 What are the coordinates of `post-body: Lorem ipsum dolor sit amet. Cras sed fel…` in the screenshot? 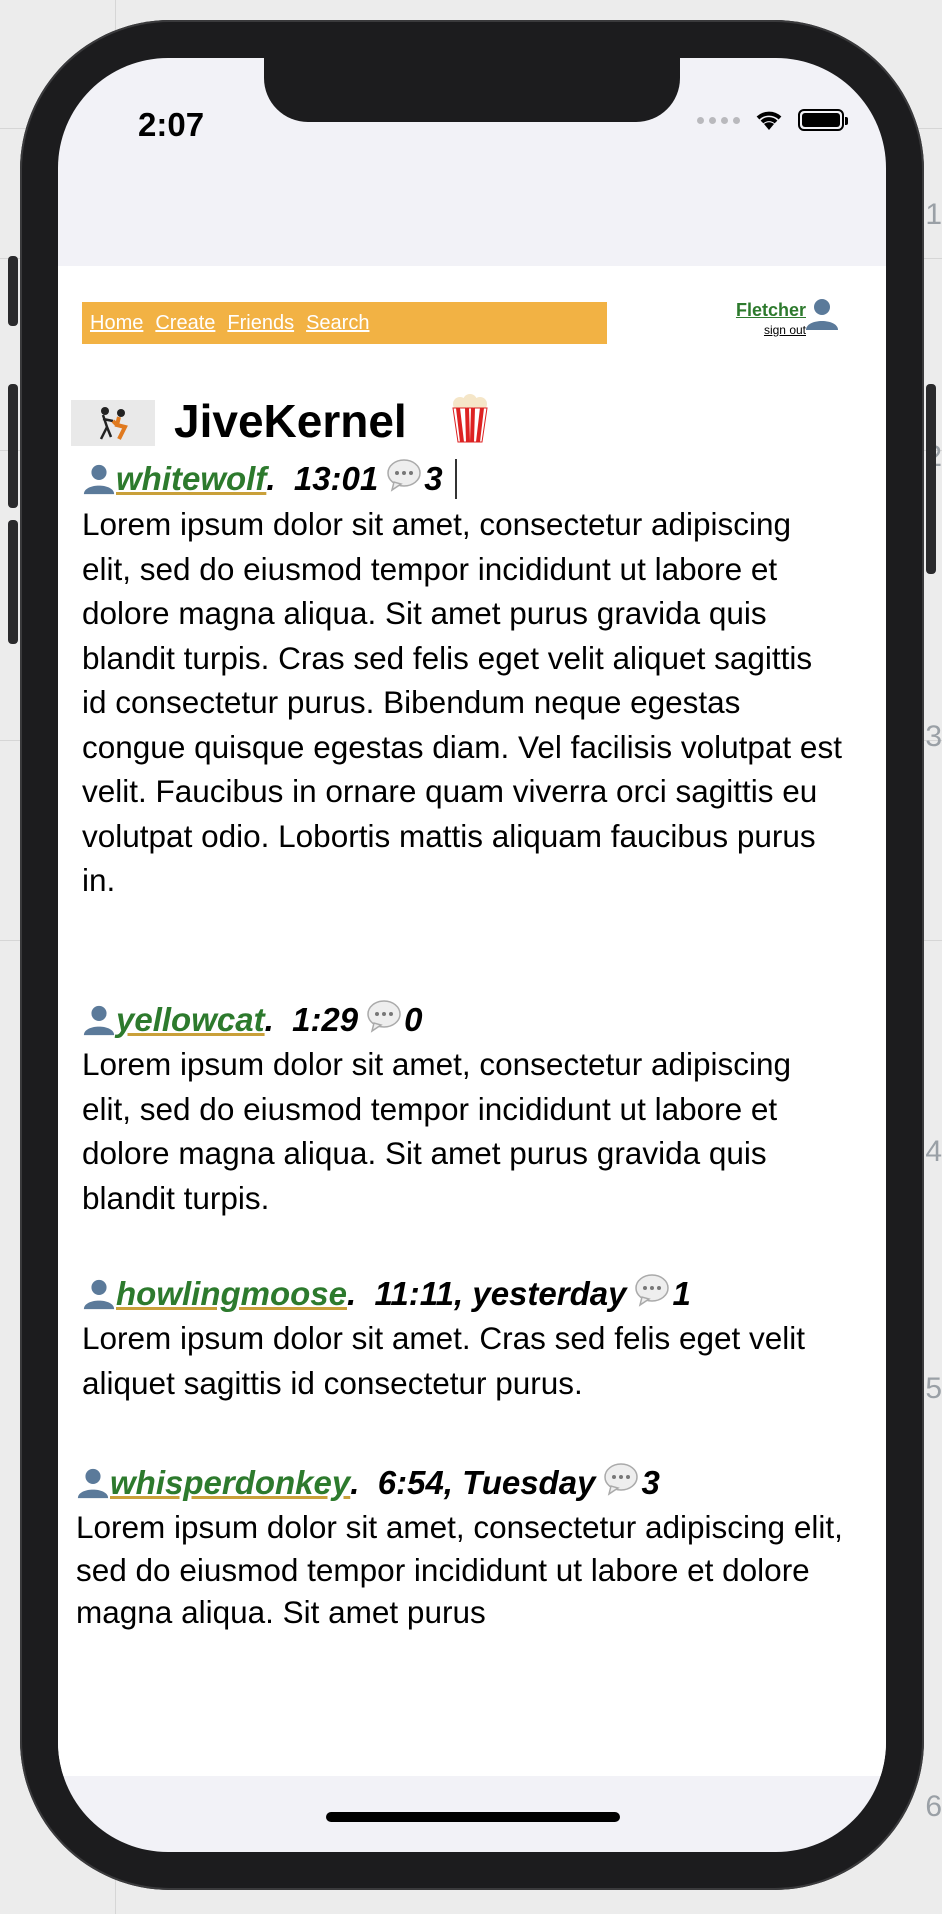 It's located at (444, 1360).